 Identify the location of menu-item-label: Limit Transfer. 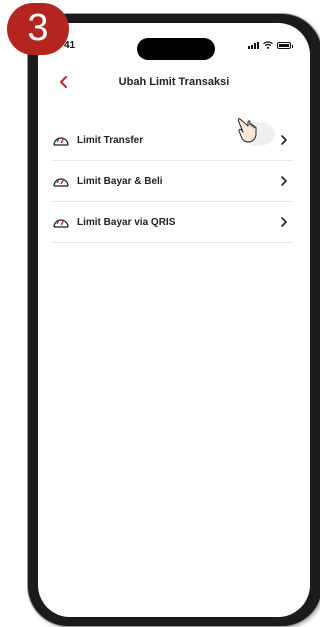
(110, 140).